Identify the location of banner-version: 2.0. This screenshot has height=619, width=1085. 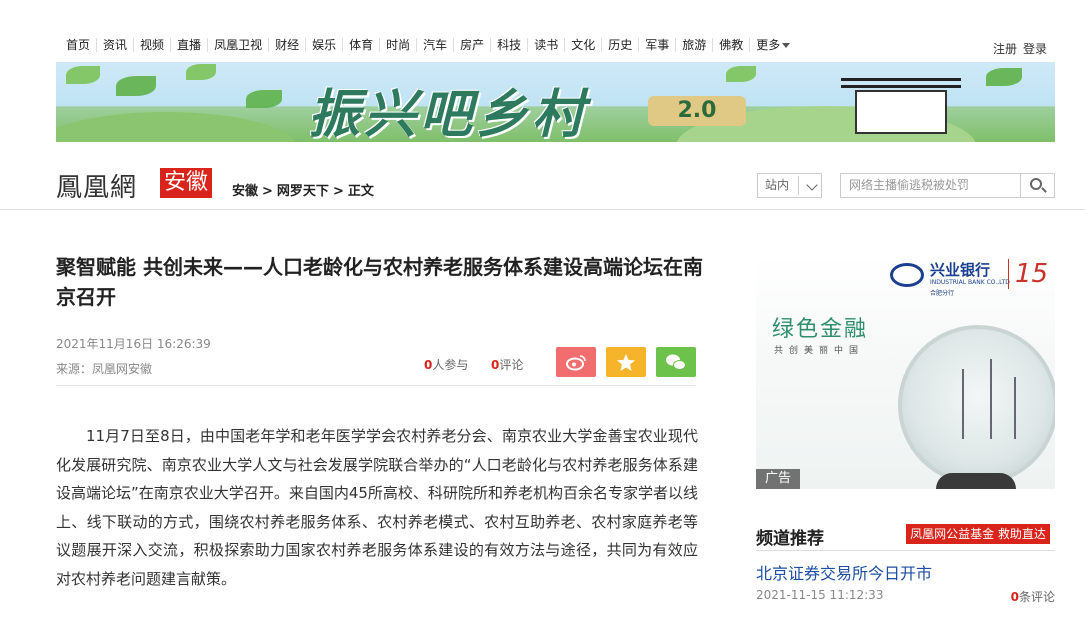
(697, 111).